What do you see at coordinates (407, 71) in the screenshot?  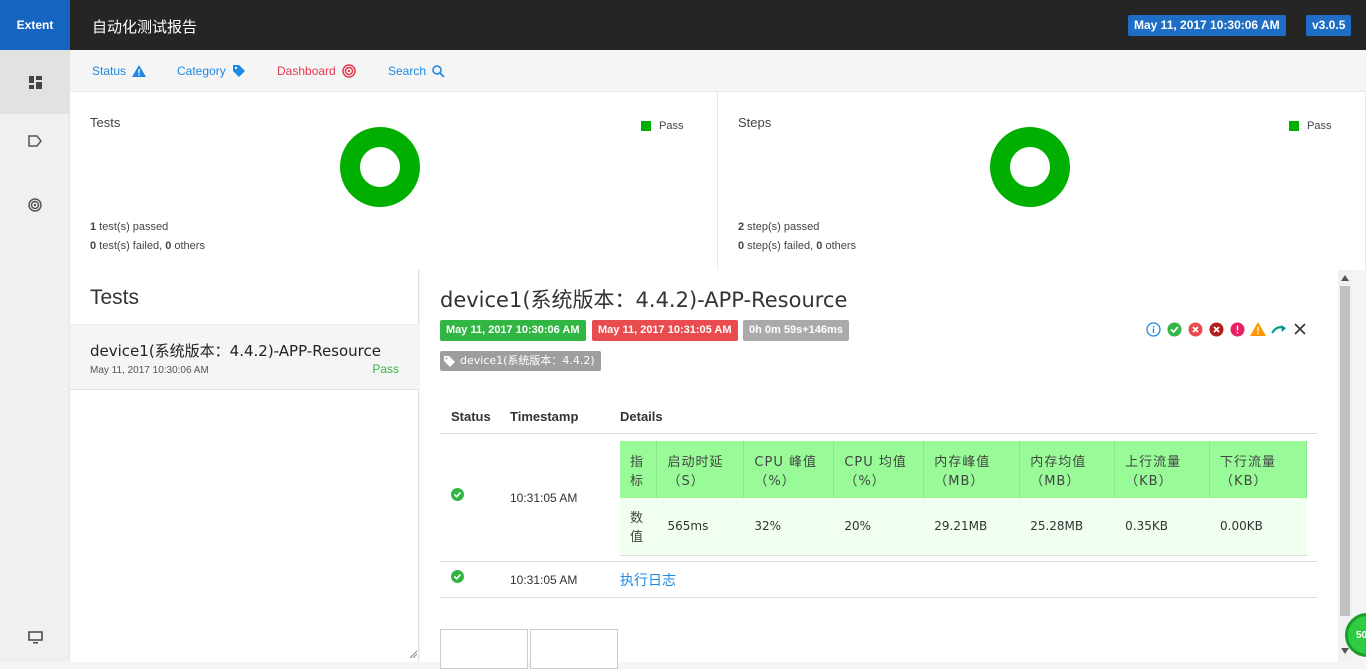 I see `search-label: Search` at bounding box center [407, 71].